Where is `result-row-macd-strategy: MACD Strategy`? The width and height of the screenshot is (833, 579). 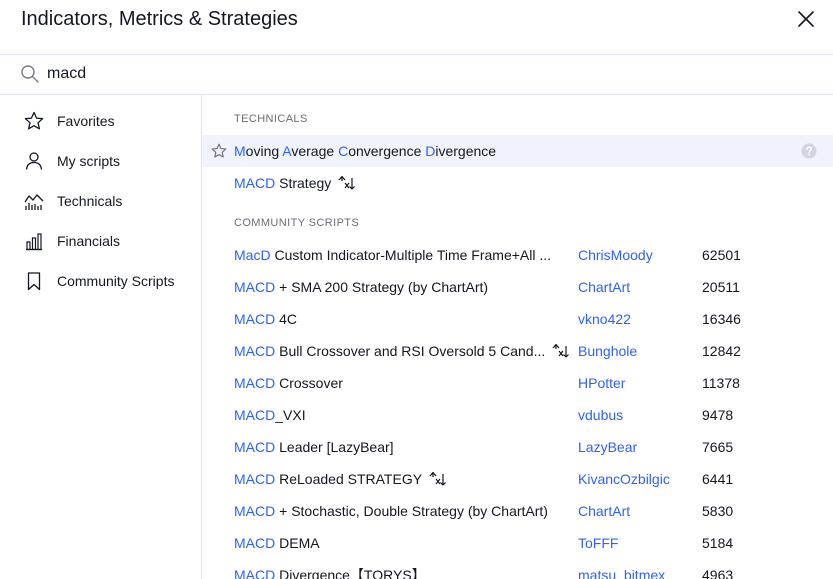 result-row-macd-strategy: MACD Strategy is located at coordinates (517, 183).